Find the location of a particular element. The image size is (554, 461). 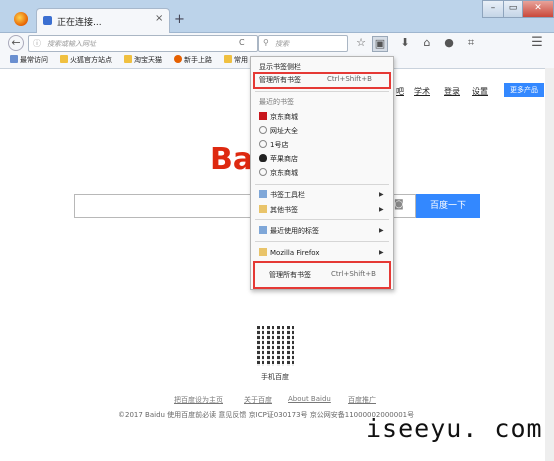

menu-icon: ☰ is located at coordinates (537, 43).